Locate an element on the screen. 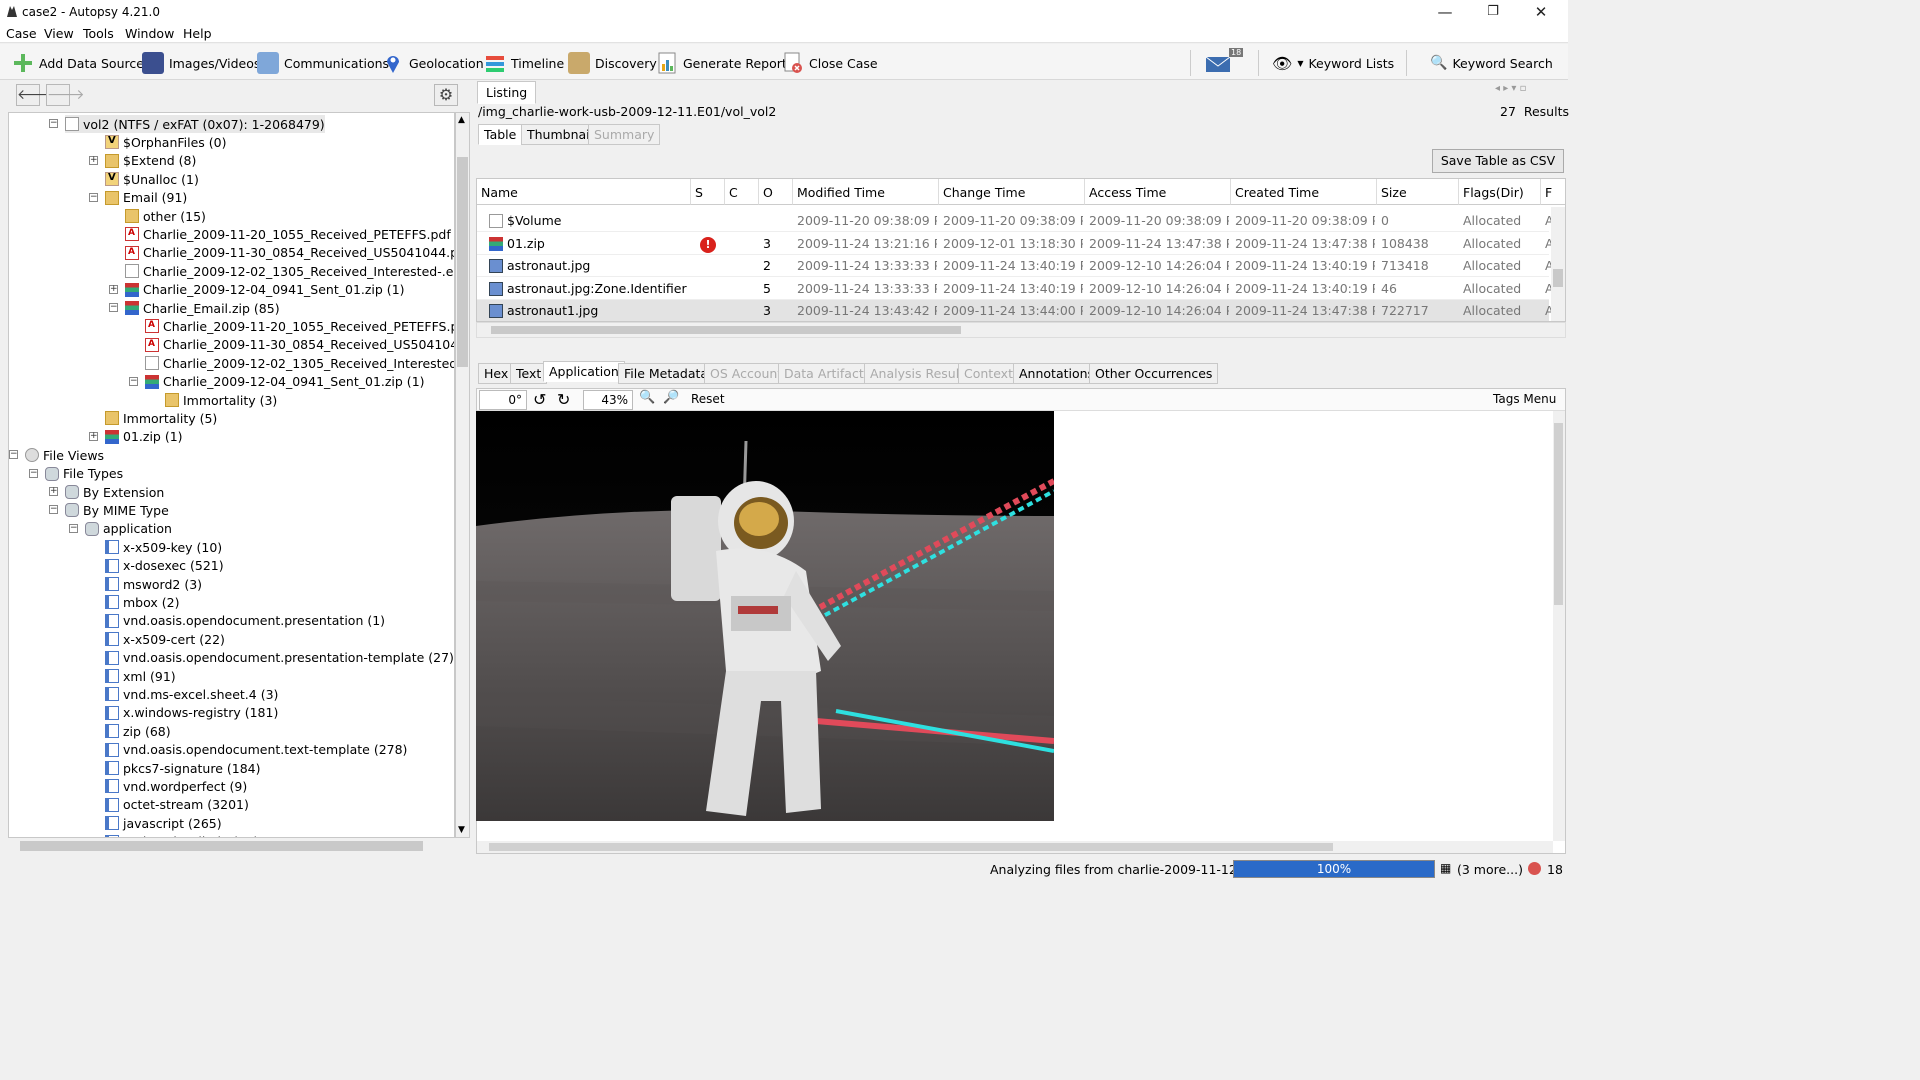 The width and height of the screenshot is (1920, 1080). add-data-source-button: Add Data Source is located at coordinates (78, 63).